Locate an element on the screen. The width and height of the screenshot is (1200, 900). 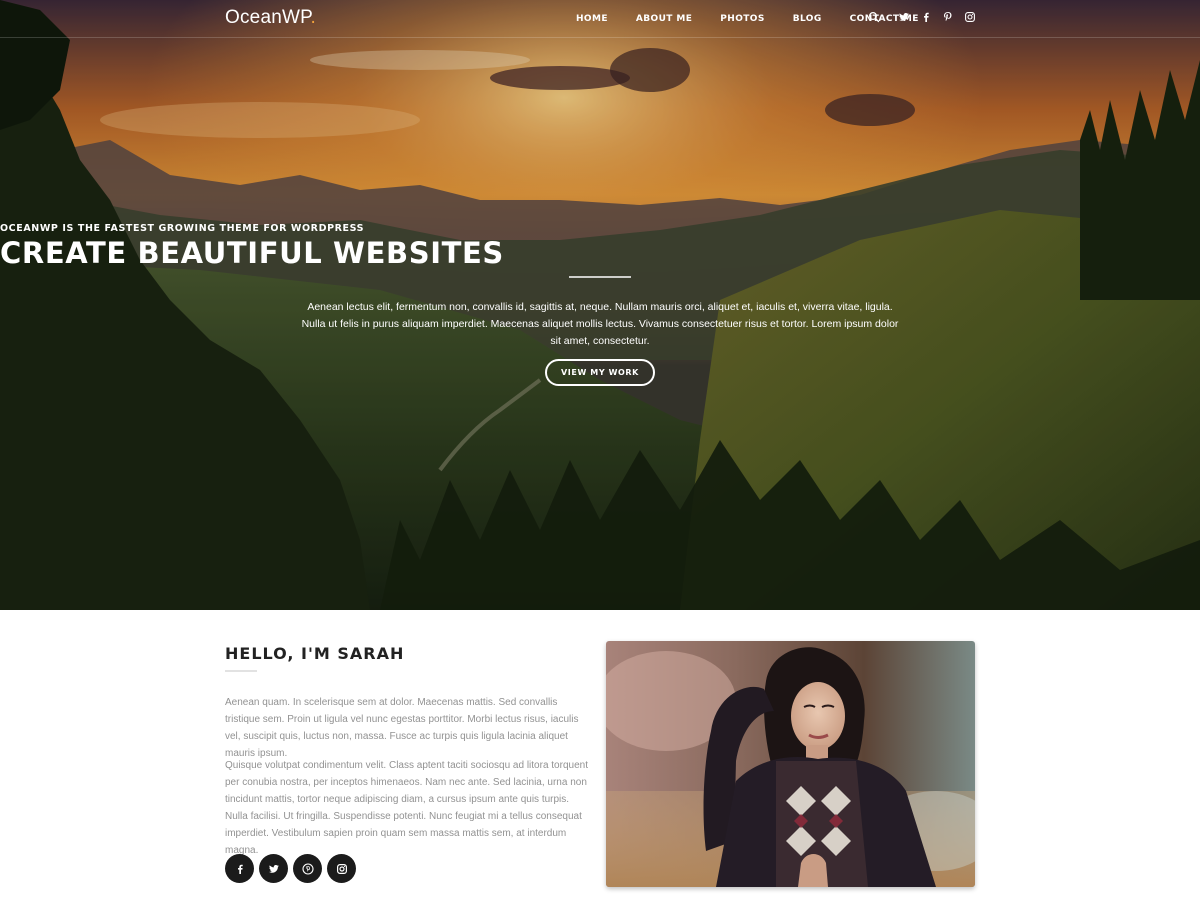
about-social-links is located at coordinates (293, 868).